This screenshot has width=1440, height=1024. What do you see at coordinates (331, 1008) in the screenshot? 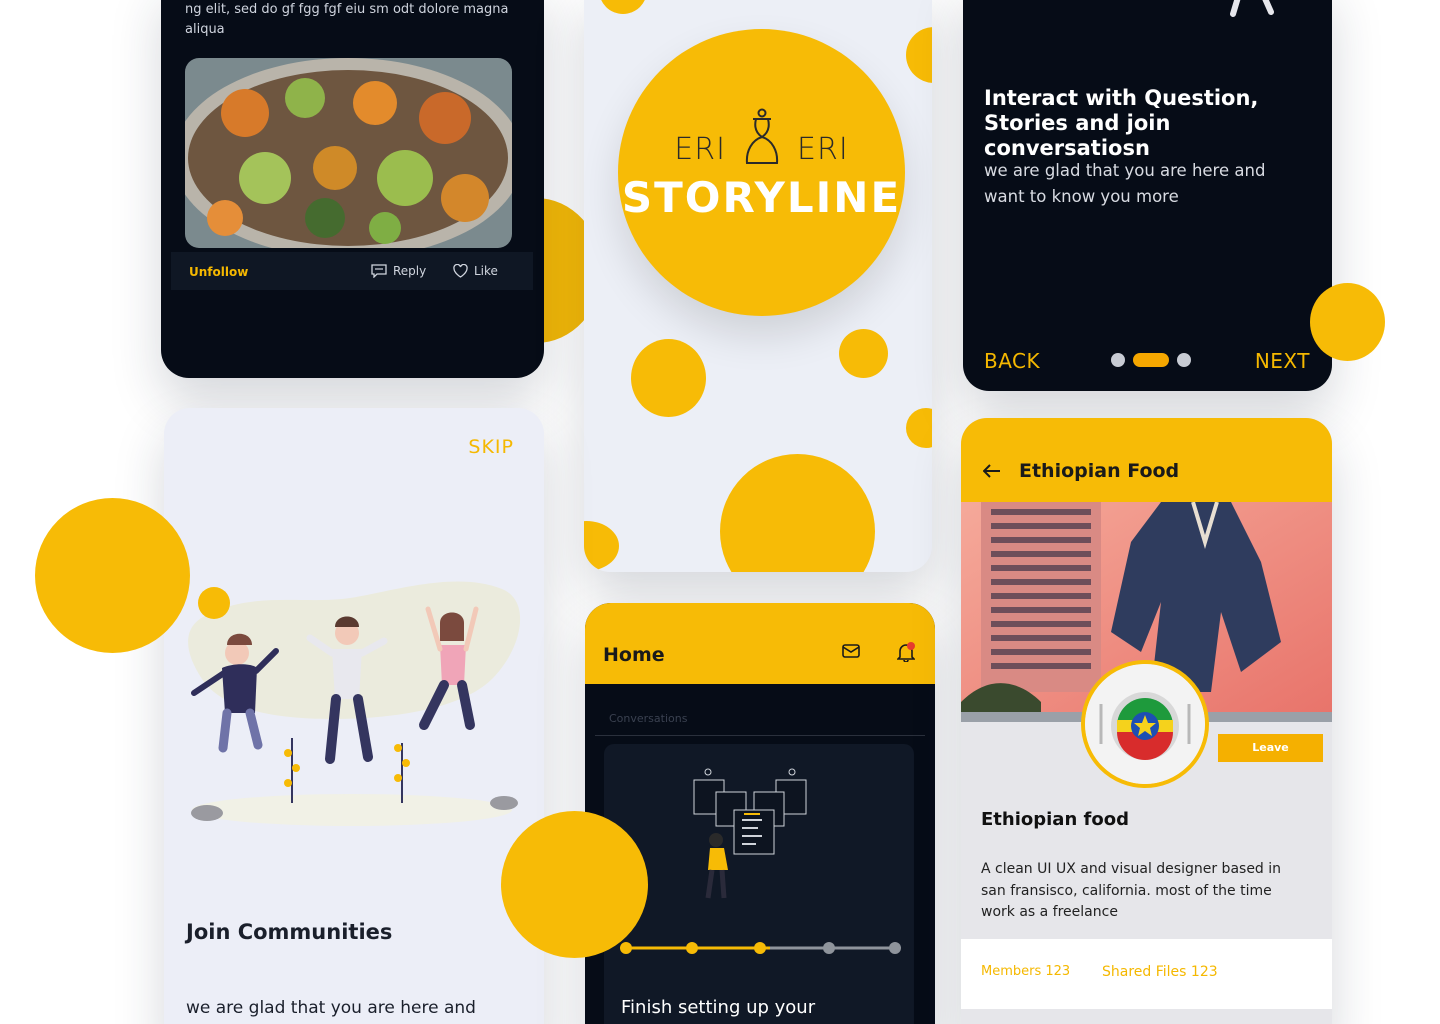
I see `onboarding-description: we are glad that you are here and` at bounding box center [331, 1008].